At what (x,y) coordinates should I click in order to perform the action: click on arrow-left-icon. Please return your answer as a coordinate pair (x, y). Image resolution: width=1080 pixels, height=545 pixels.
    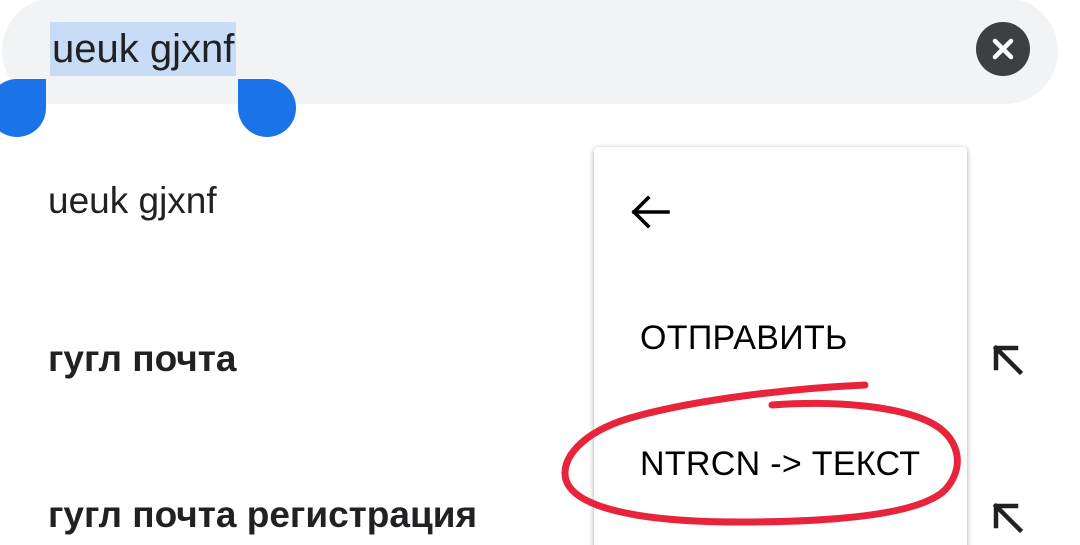
    Looking at the image, I should click on (651, 212).